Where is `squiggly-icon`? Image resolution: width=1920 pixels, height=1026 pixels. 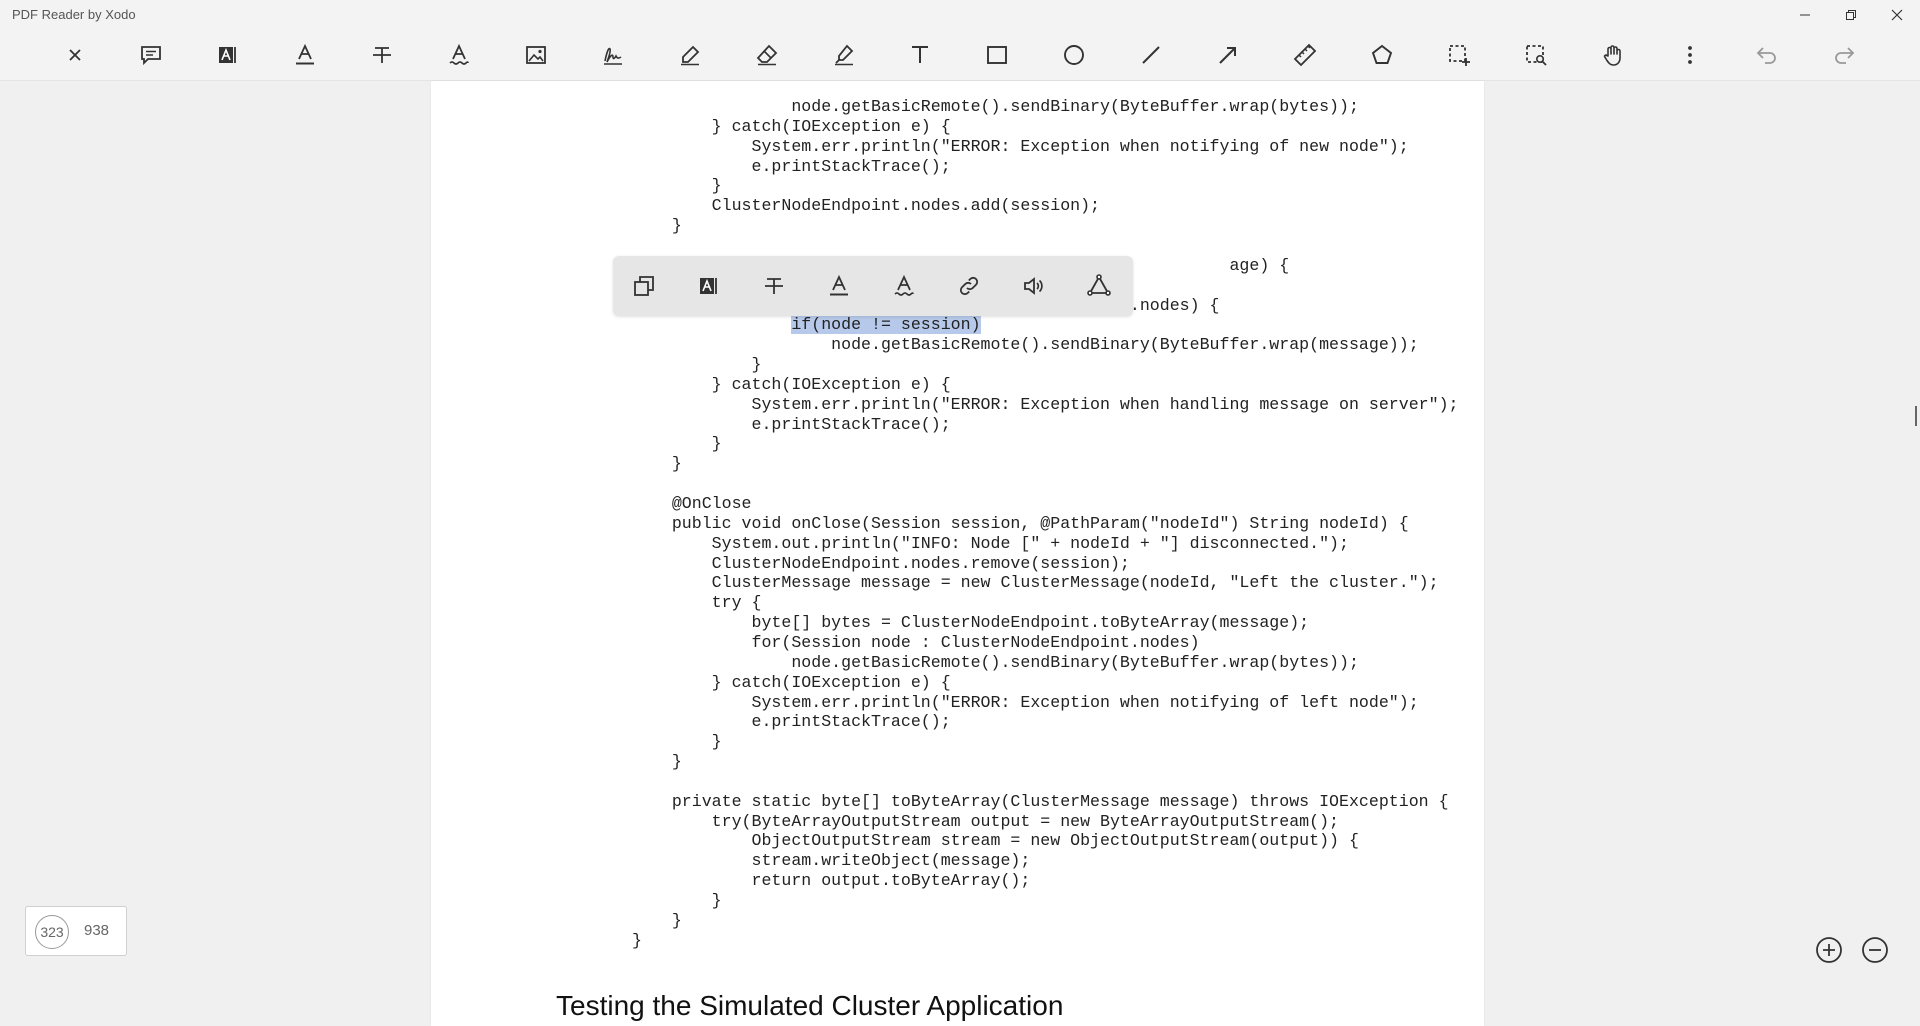
squiggly-icon is located at coordinates (904, 285).